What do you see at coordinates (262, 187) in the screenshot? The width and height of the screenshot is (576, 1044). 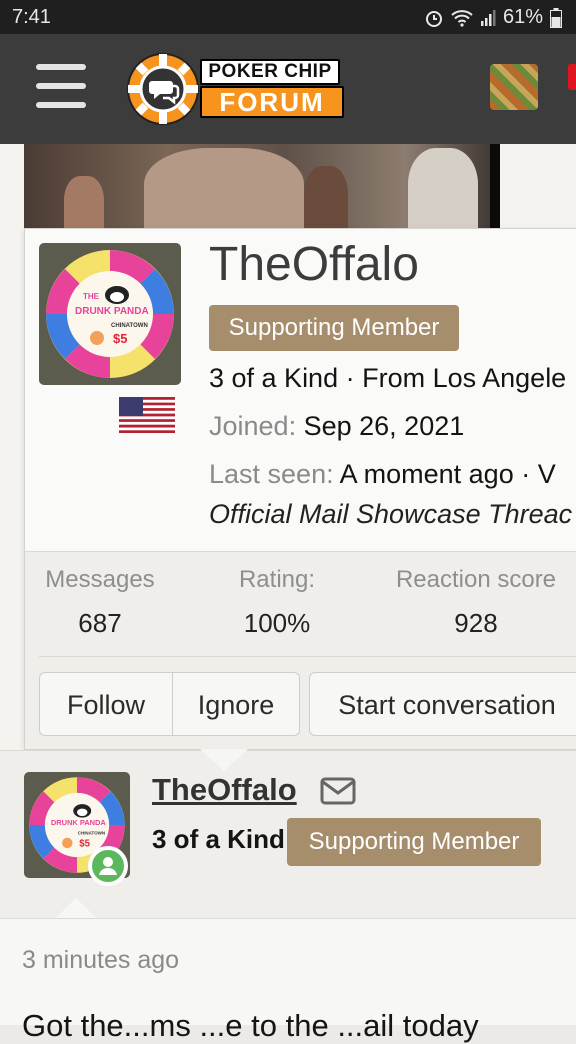 I see `embedded-video` at bounding box center [262, 187].